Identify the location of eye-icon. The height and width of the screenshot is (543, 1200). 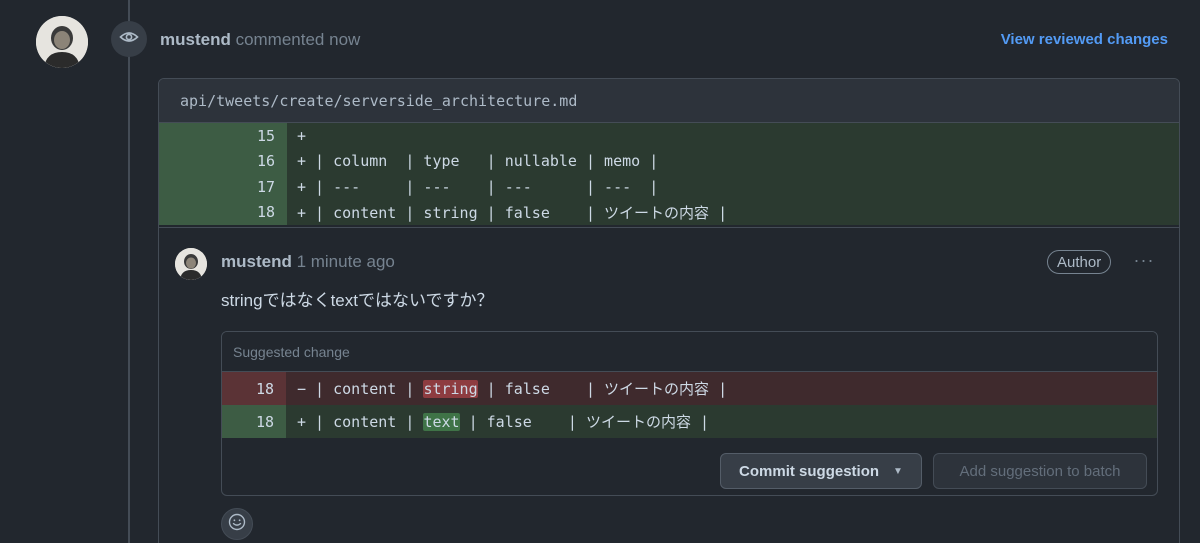
(129, 39).